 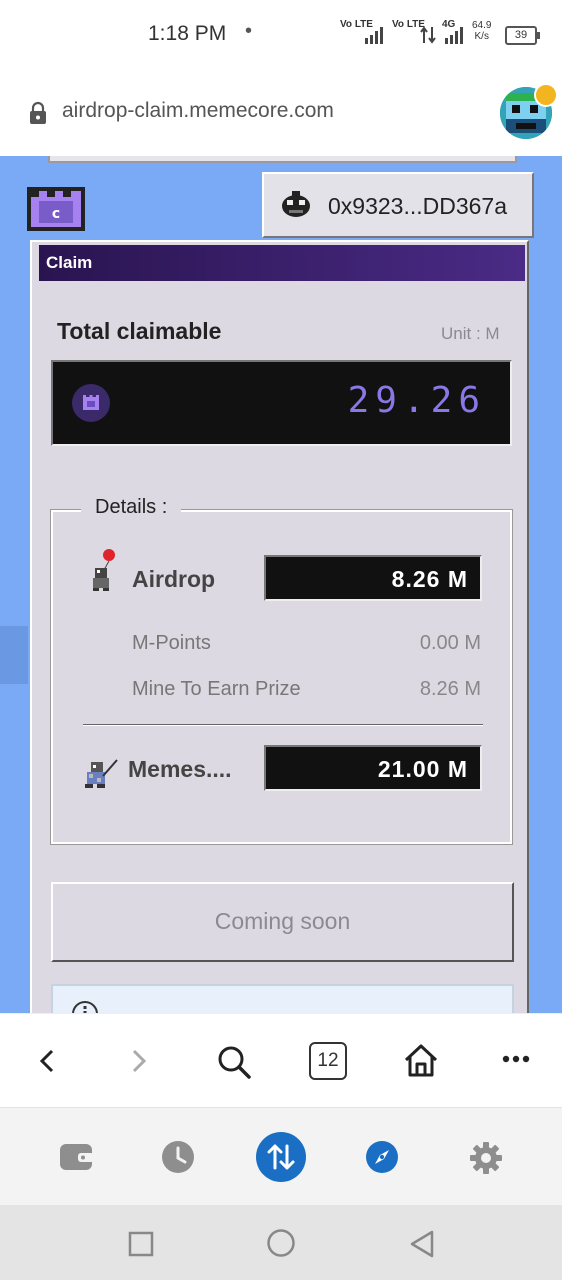 What do you see at coordinates (470, 333) in the screenshot?
I see `unit-label: Unit : M` at bounding box center [470, 333].